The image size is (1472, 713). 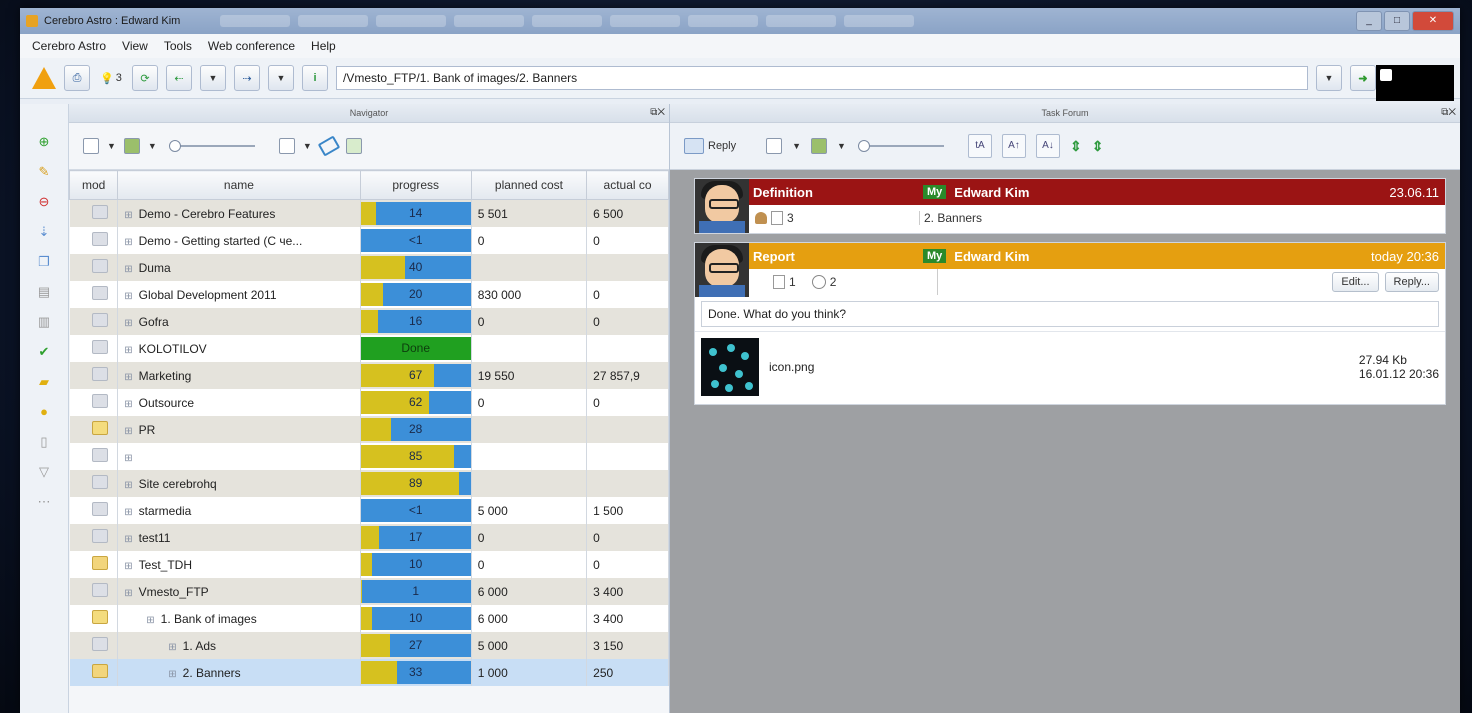 What do you see at coordinates (369, 645) in the screenshot?
I see `table-row: ⊞ 1. Ads 27 5 000 3 150` at bounding box center [369, 645].